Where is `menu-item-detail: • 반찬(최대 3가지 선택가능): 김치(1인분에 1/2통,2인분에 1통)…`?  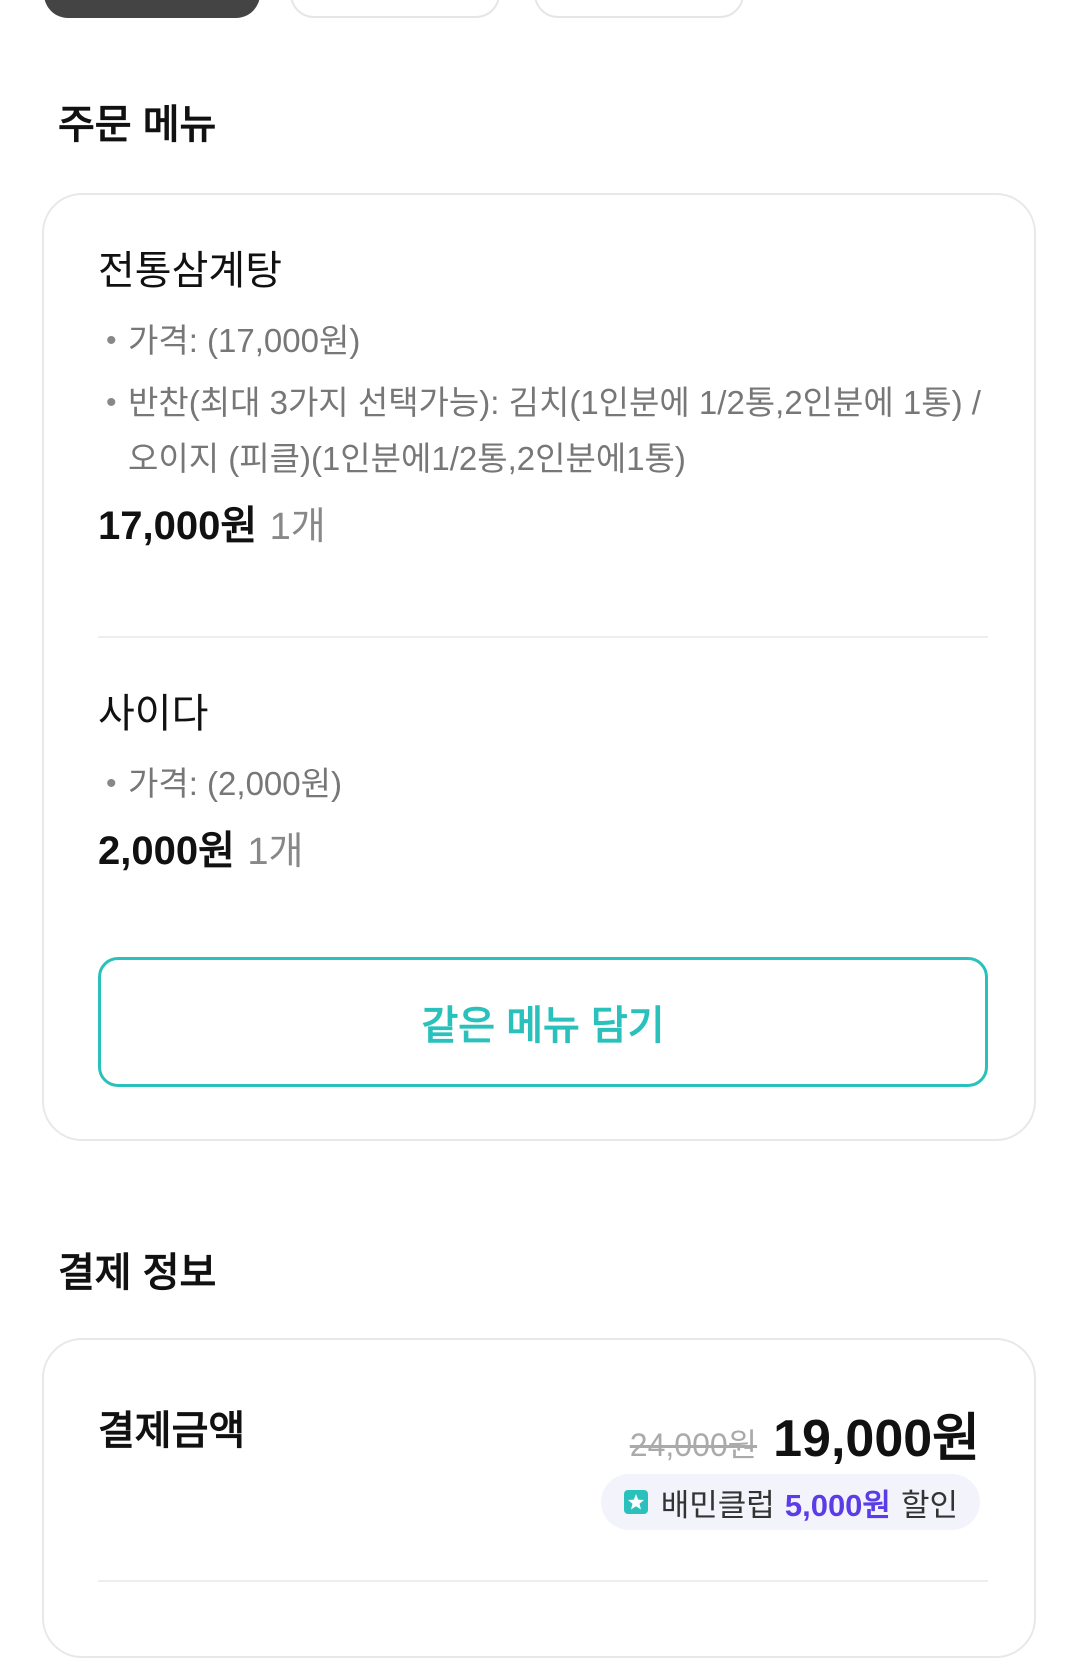
menu-item-detail: • 반찬(최대 3가지 선택가능): 김치(1인분에 1/2통,2인분에 1통)… is located at coordinates (543, 431).